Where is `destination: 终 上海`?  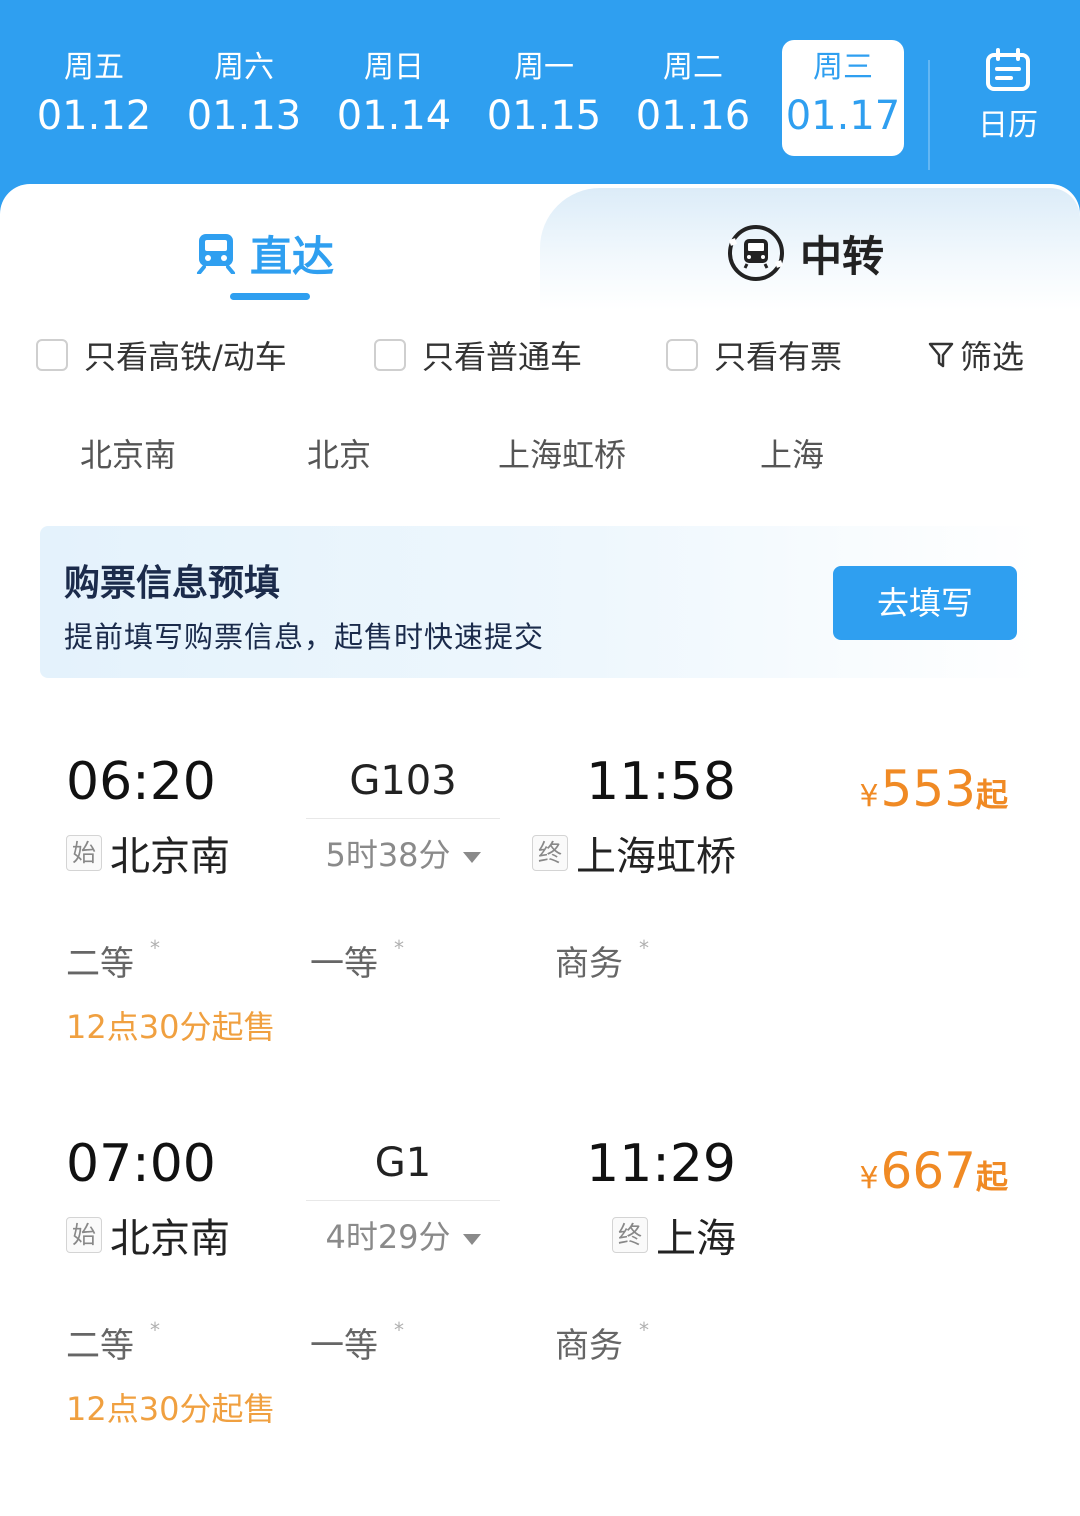 destination: 终 上海 is located at coordinates (674, 1235).